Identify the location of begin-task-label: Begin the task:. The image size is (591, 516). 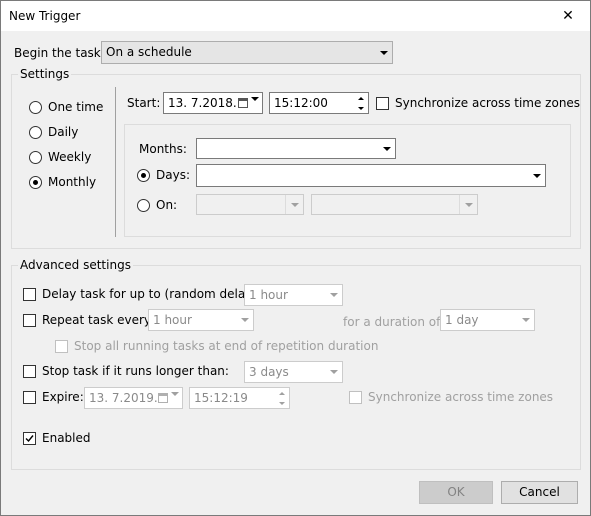
(59, 53).